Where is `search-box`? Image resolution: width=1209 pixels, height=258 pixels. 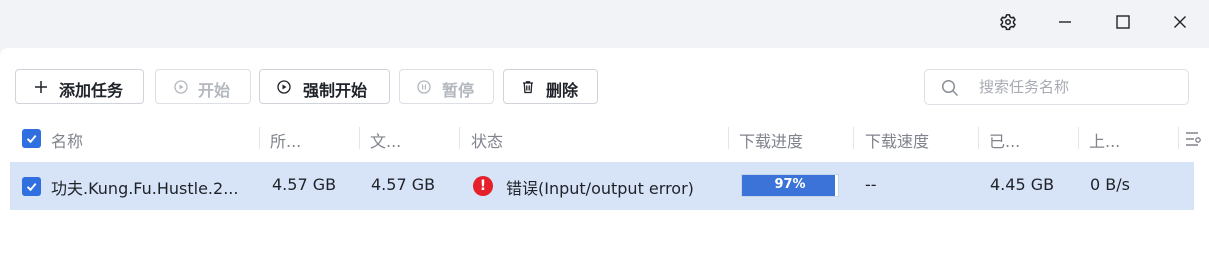 search-box is located at coordinates (1056, 87).